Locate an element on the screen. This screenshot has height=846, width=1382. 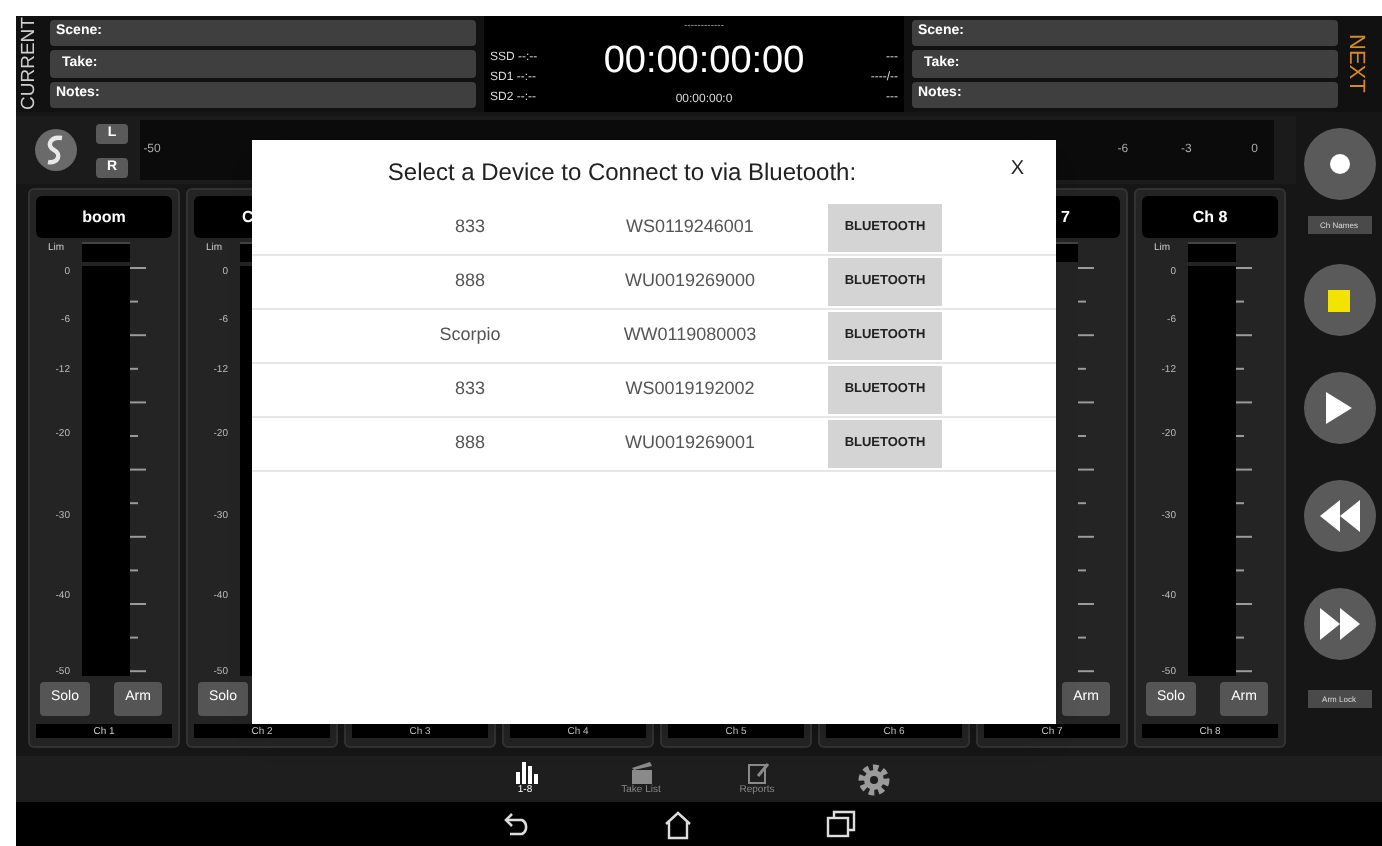
serial-number: WU0019269001 is located at coordinates (690, 443).